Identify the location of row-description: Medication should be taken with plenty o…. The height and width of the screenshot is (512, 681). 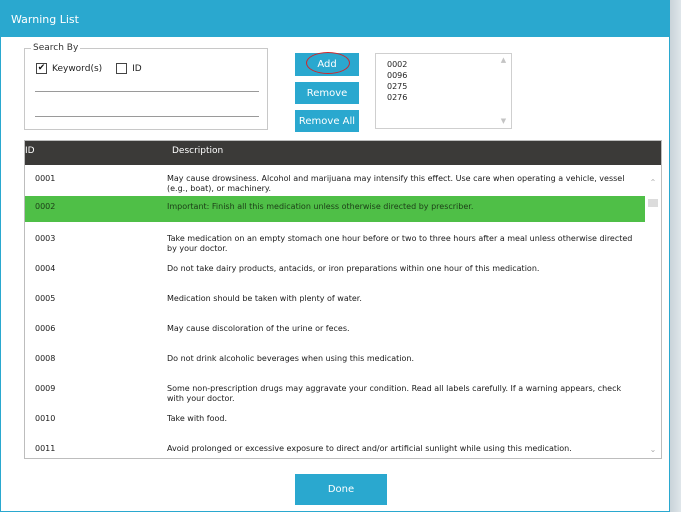
(264, 298).